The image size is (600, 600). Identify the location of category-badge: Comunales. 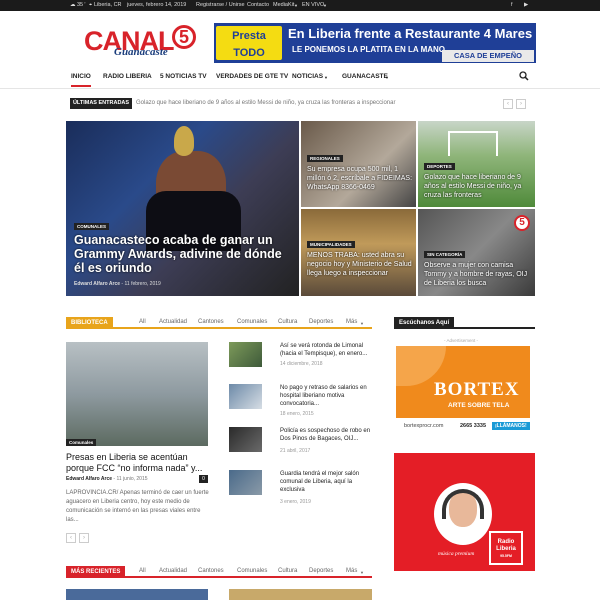
(81, 442).